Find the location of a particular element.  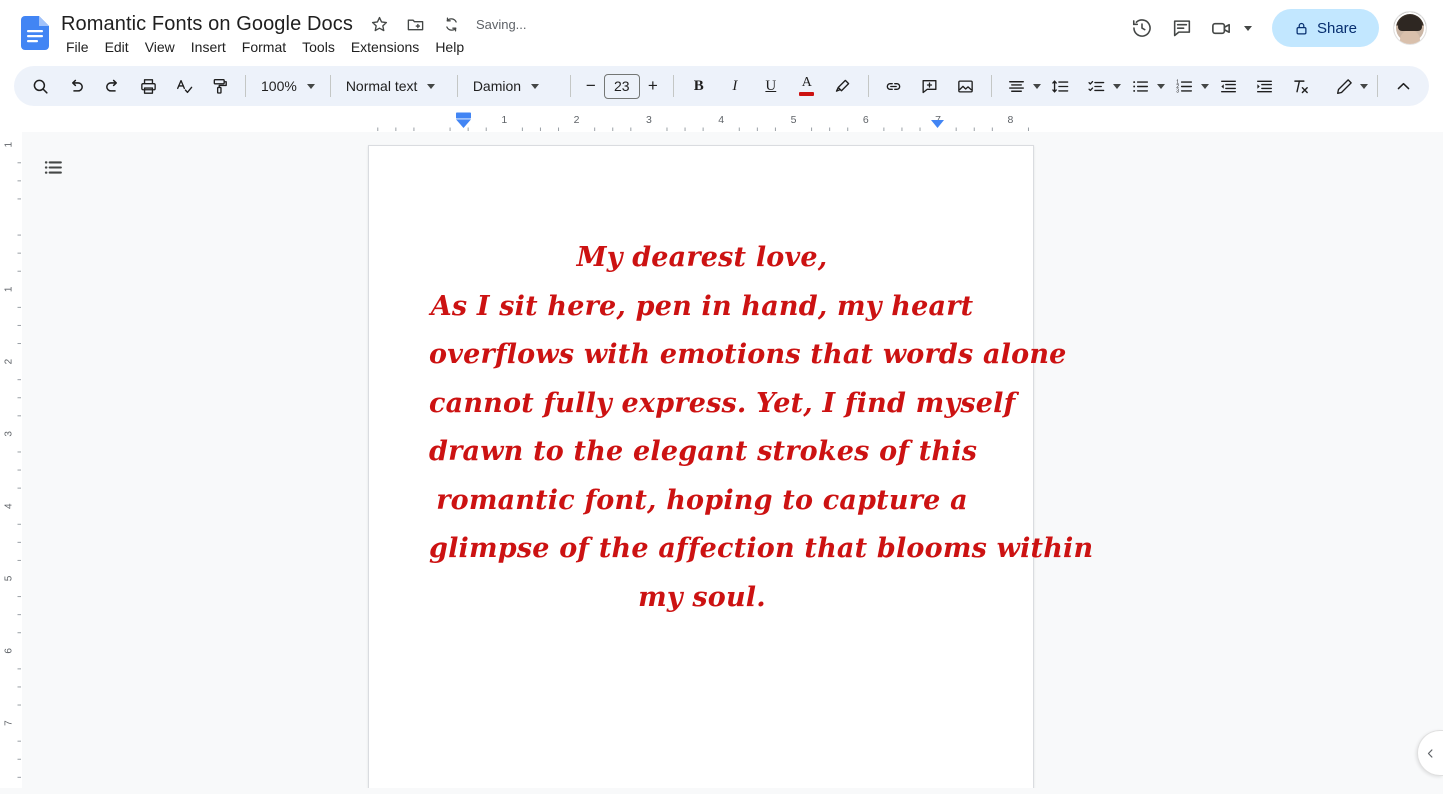

font-family-value: Damion is located at coordinates (497, 86).